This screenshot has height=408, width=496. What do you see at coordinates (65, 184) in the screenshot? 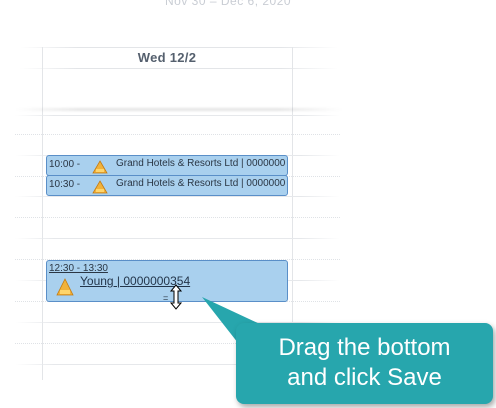
I see `event-time: 10:30 -` at bounding box center [65, 184].